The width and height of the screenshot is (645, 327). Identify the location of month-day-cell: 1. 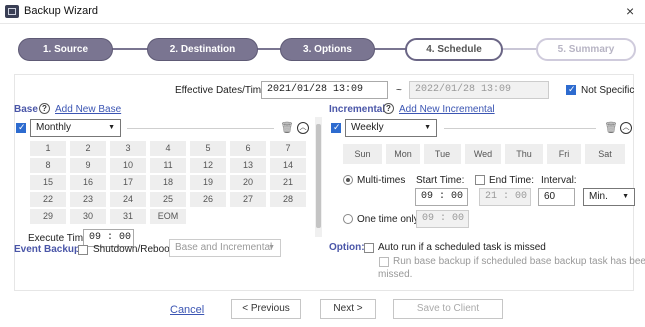
(48, 148).